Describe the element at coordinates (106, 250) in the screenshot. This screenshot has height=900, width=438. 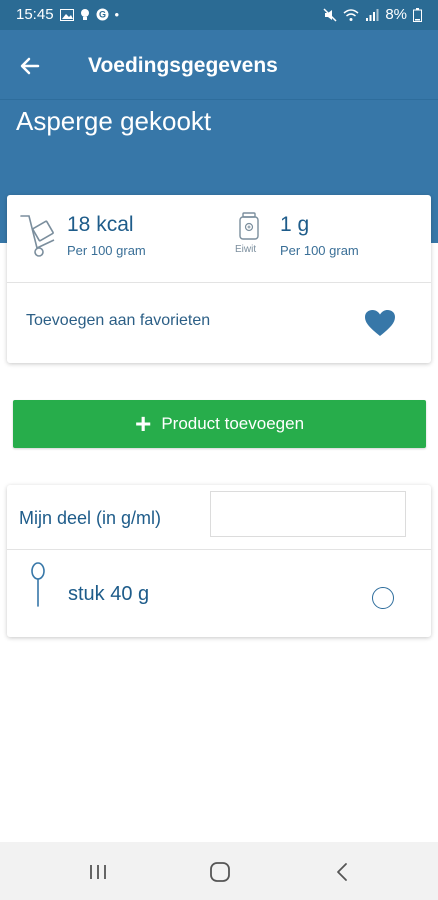
I see `kcal-per-100g: Per 100 gram` at that location.